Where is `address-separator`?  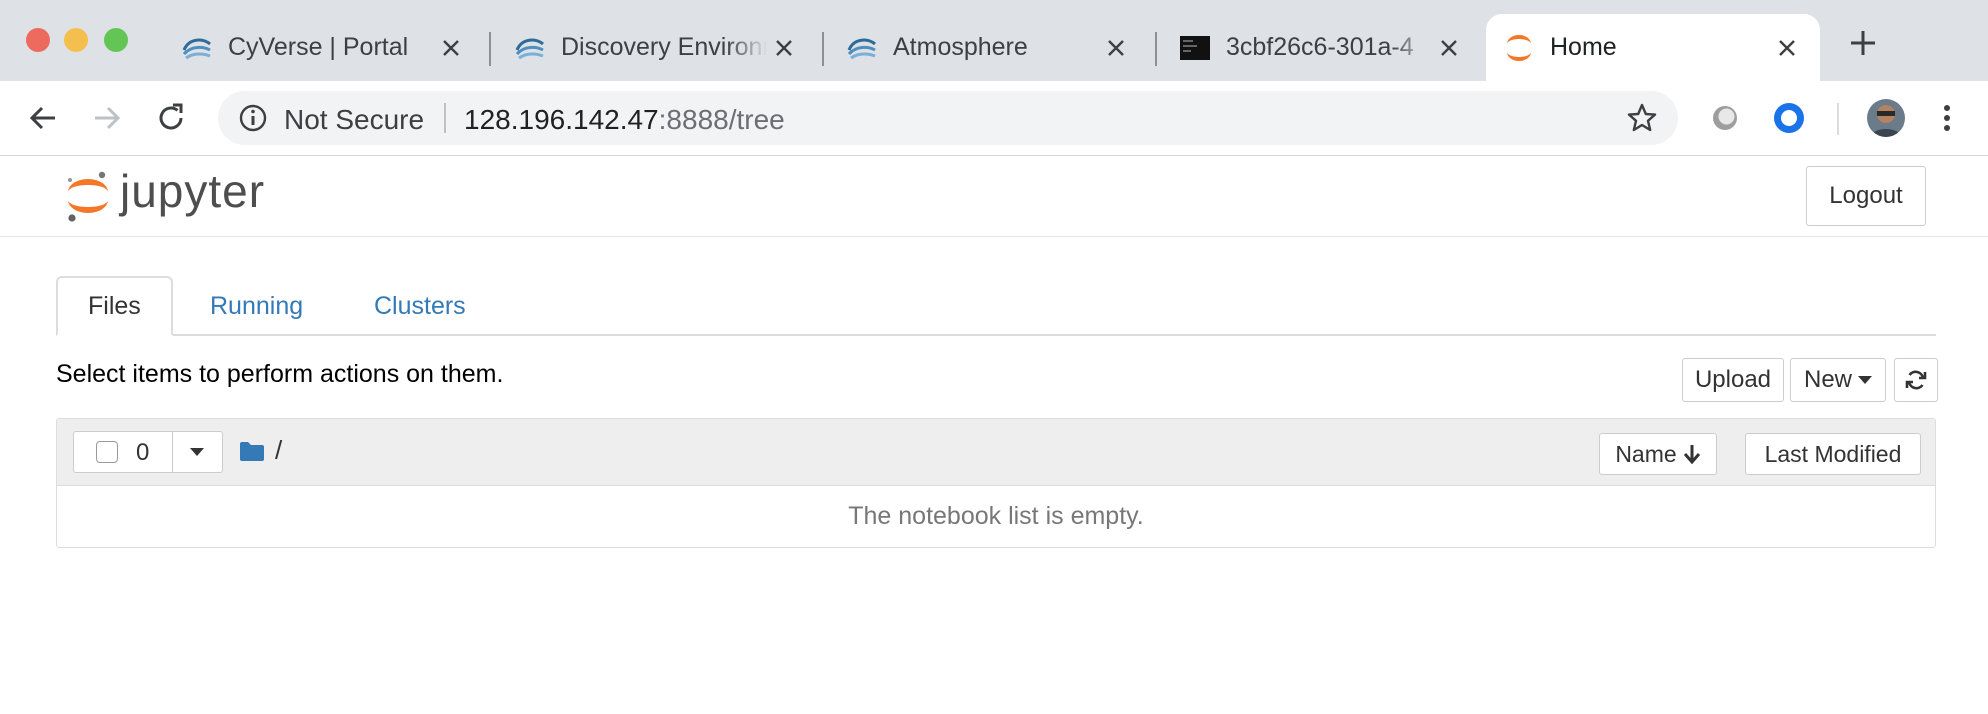 address-separator is located at coordinates (445, 118).